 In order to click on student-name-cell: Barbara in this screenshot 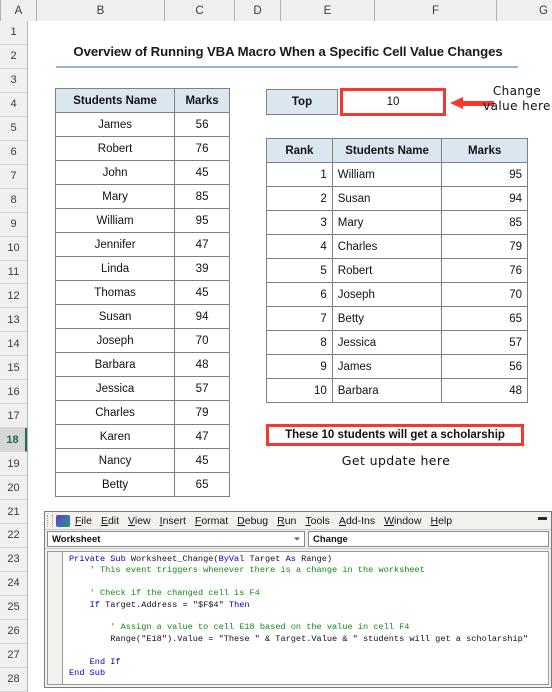, I will do `click(115, 364)`.